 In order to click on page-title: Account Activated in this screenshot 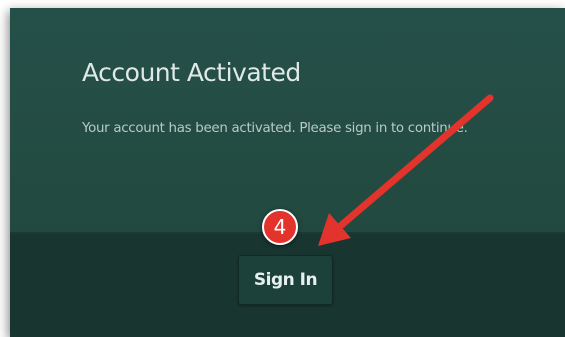, I will do `click(191, 72)`.